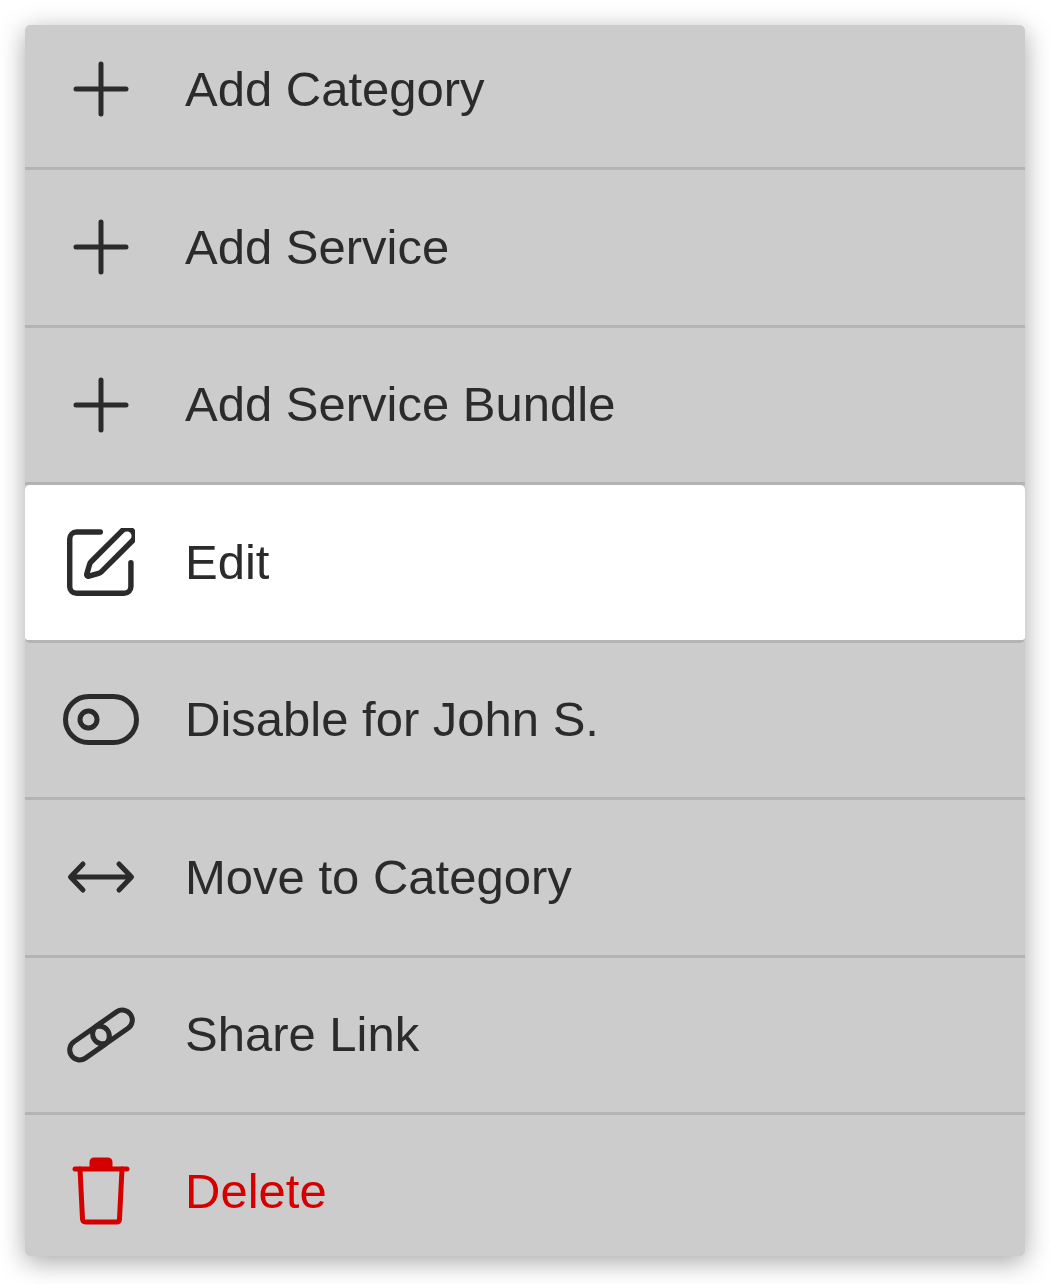 This screenshot has width=1050, height=1284. I want to click on menu-item: Move to Category, so click(525, 879).